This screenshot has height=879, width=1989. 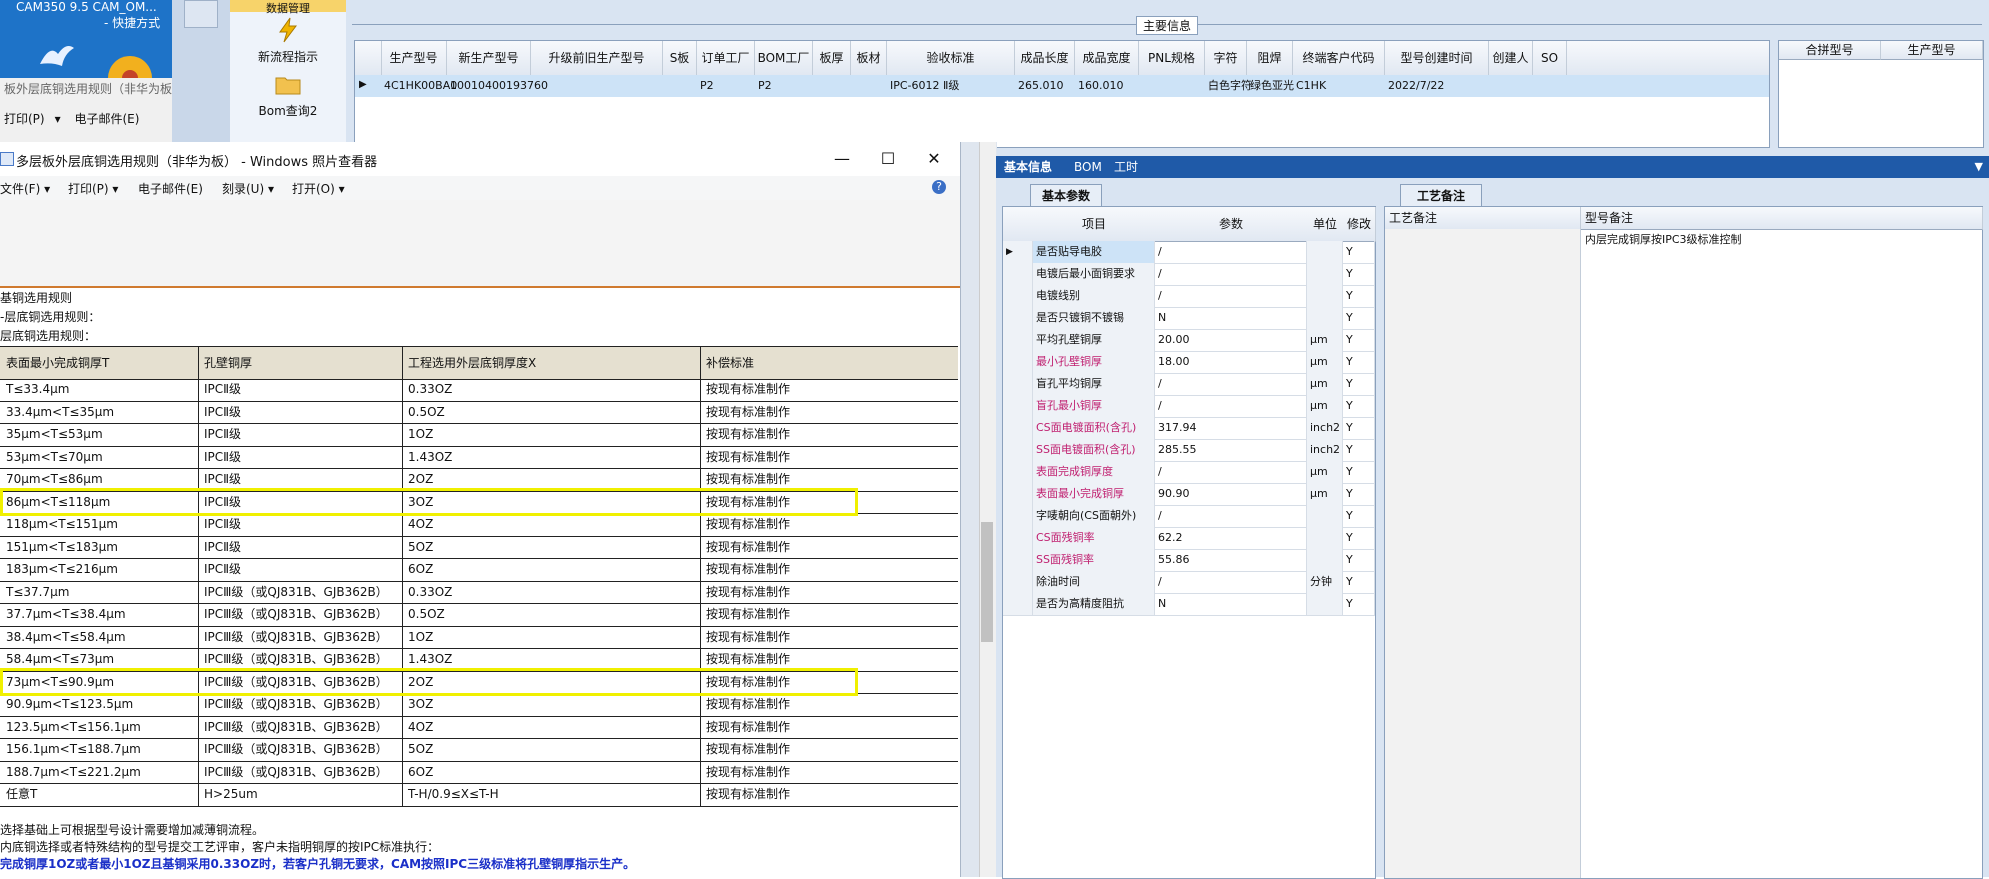 I want to click on grid-cell: 265.010, so click(x=1044, y=86).